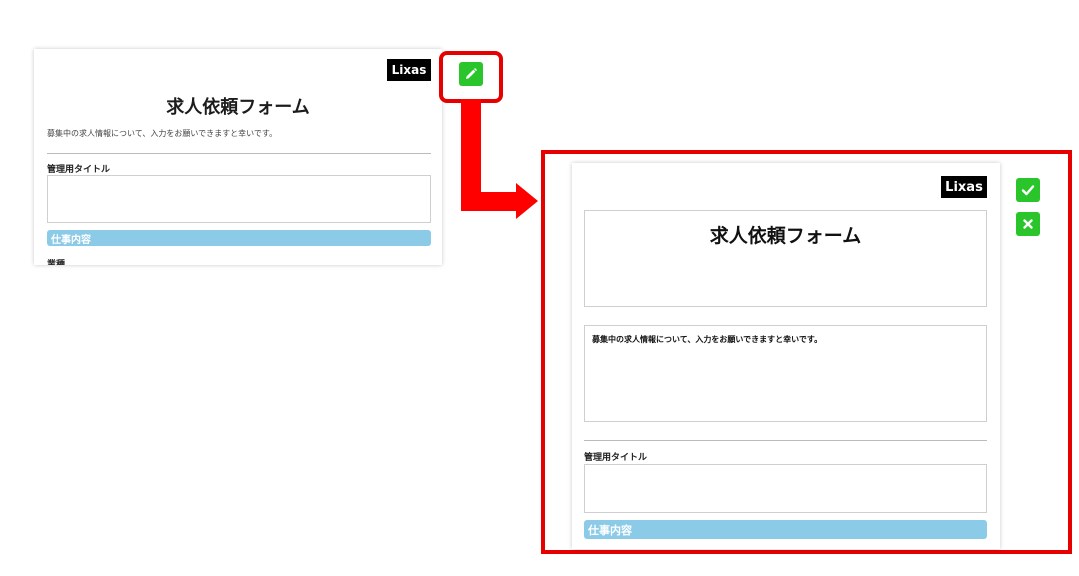 The width and height of the screenshot is (1079, 576). What do you see at coordinates (492, 201) in the screenshot?
I see `arrow-shaft-horizontal` at bounding box center [492, 201].